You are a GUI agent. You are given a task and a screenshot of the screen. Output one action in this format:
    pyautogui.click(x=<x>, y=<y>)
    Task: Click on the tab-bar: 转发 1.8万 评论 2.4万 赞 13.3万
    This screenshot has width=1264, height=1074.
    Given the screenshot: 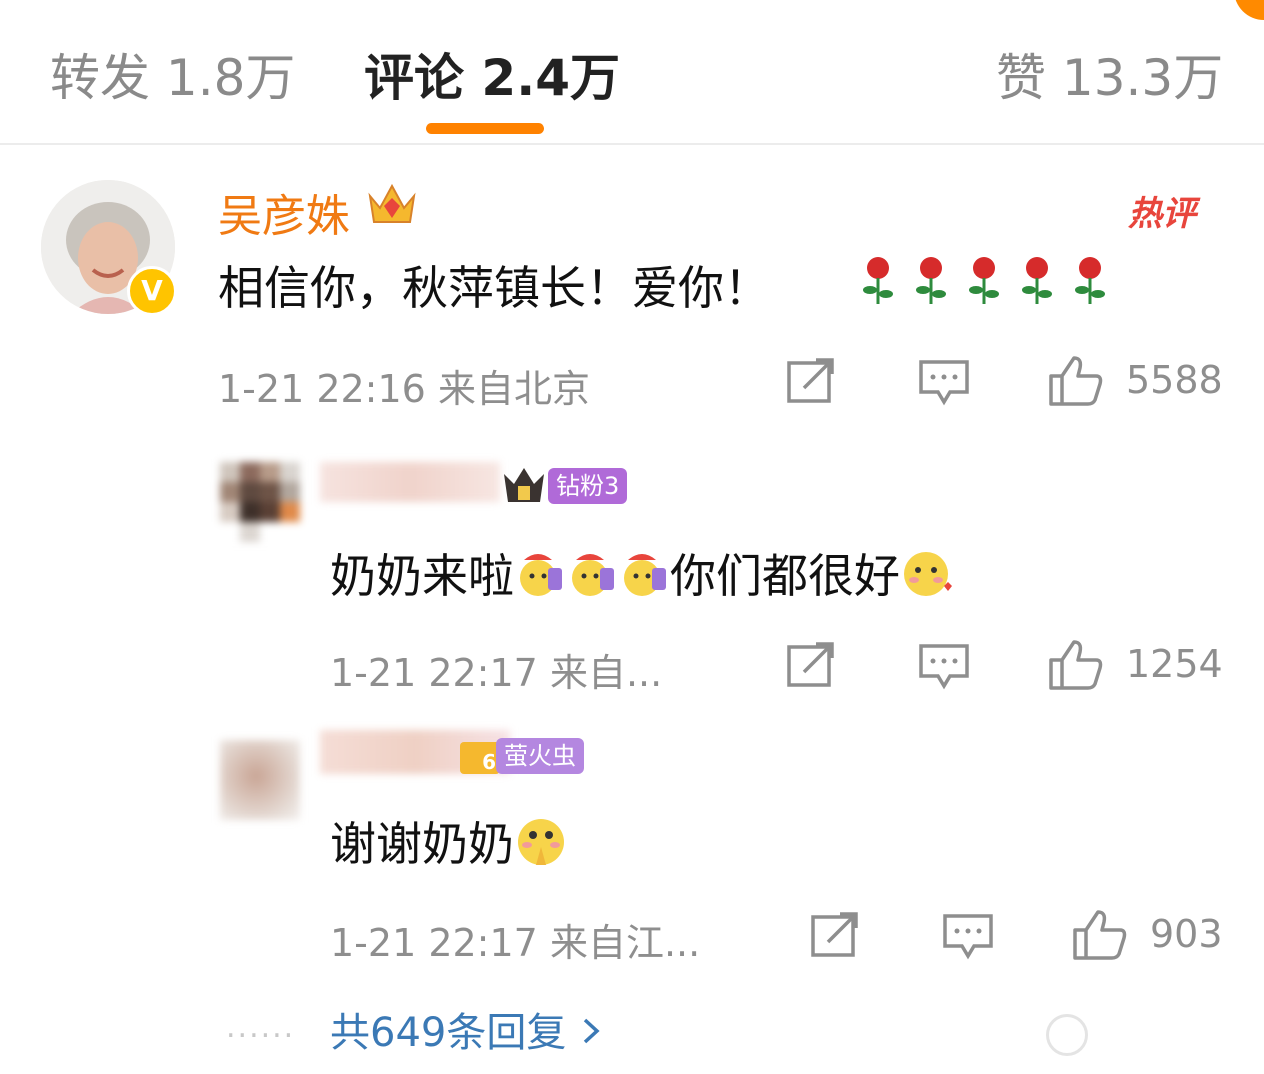 What is the action you would take?
    pyautogui.click(x=632, y=72)
    